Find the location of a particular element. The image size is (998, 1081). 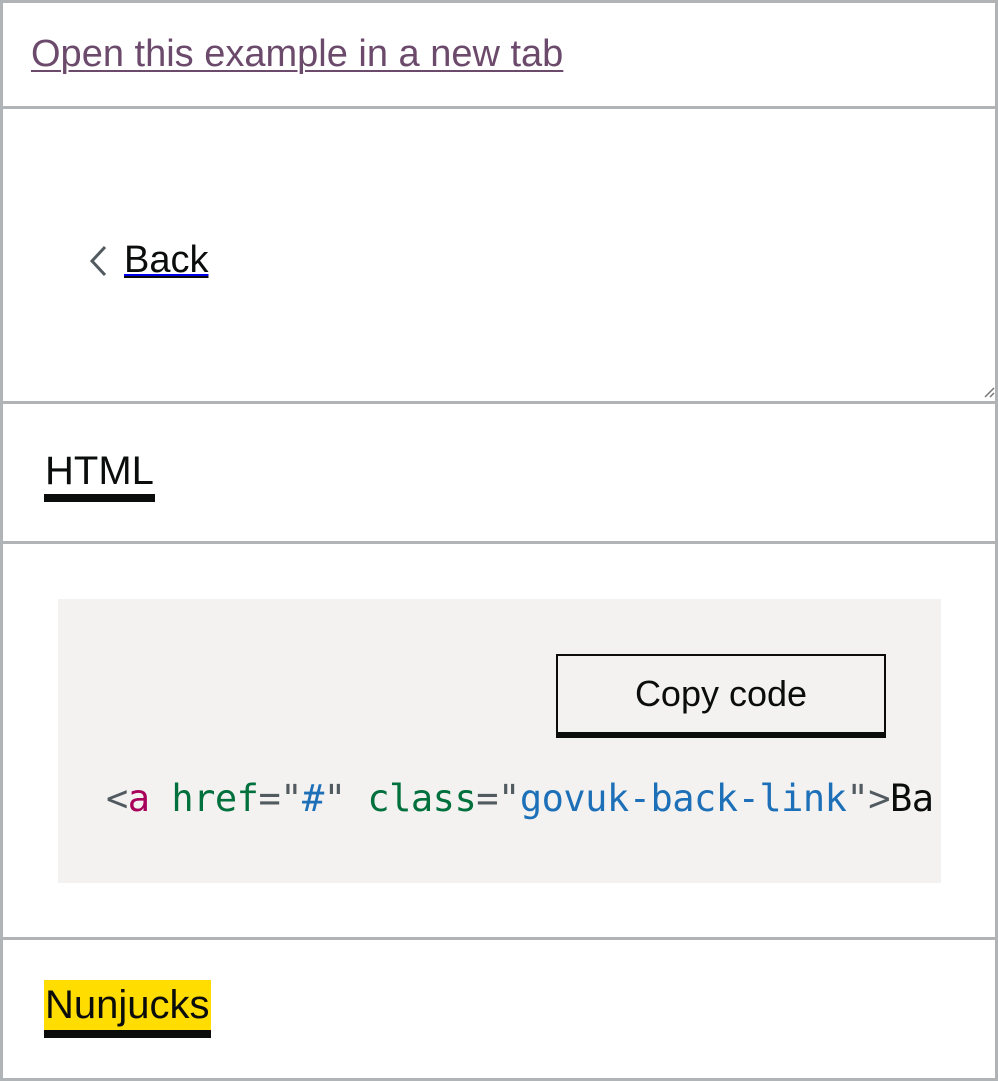

code-token-value: govuk-back-link is located at coordinates (683, 798).